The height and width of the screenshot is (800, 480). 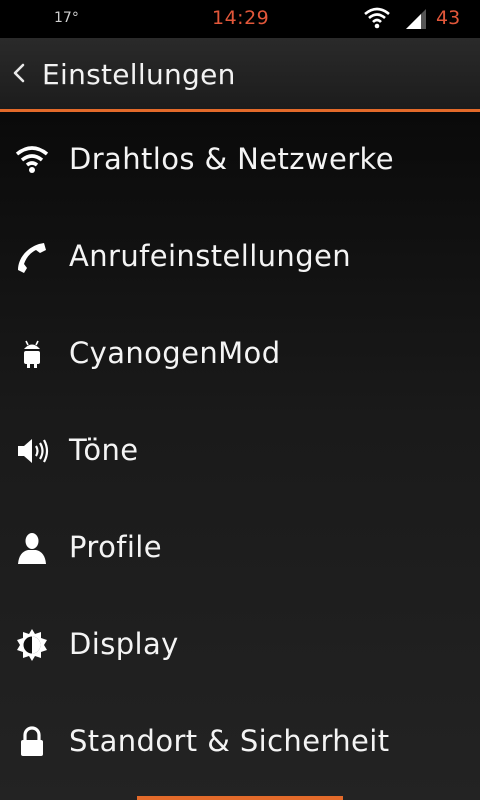 What do you see at coordinates (124, 644) in the screenshot?
I see `settings-item-label: Display` at bounding box center [124, 644].